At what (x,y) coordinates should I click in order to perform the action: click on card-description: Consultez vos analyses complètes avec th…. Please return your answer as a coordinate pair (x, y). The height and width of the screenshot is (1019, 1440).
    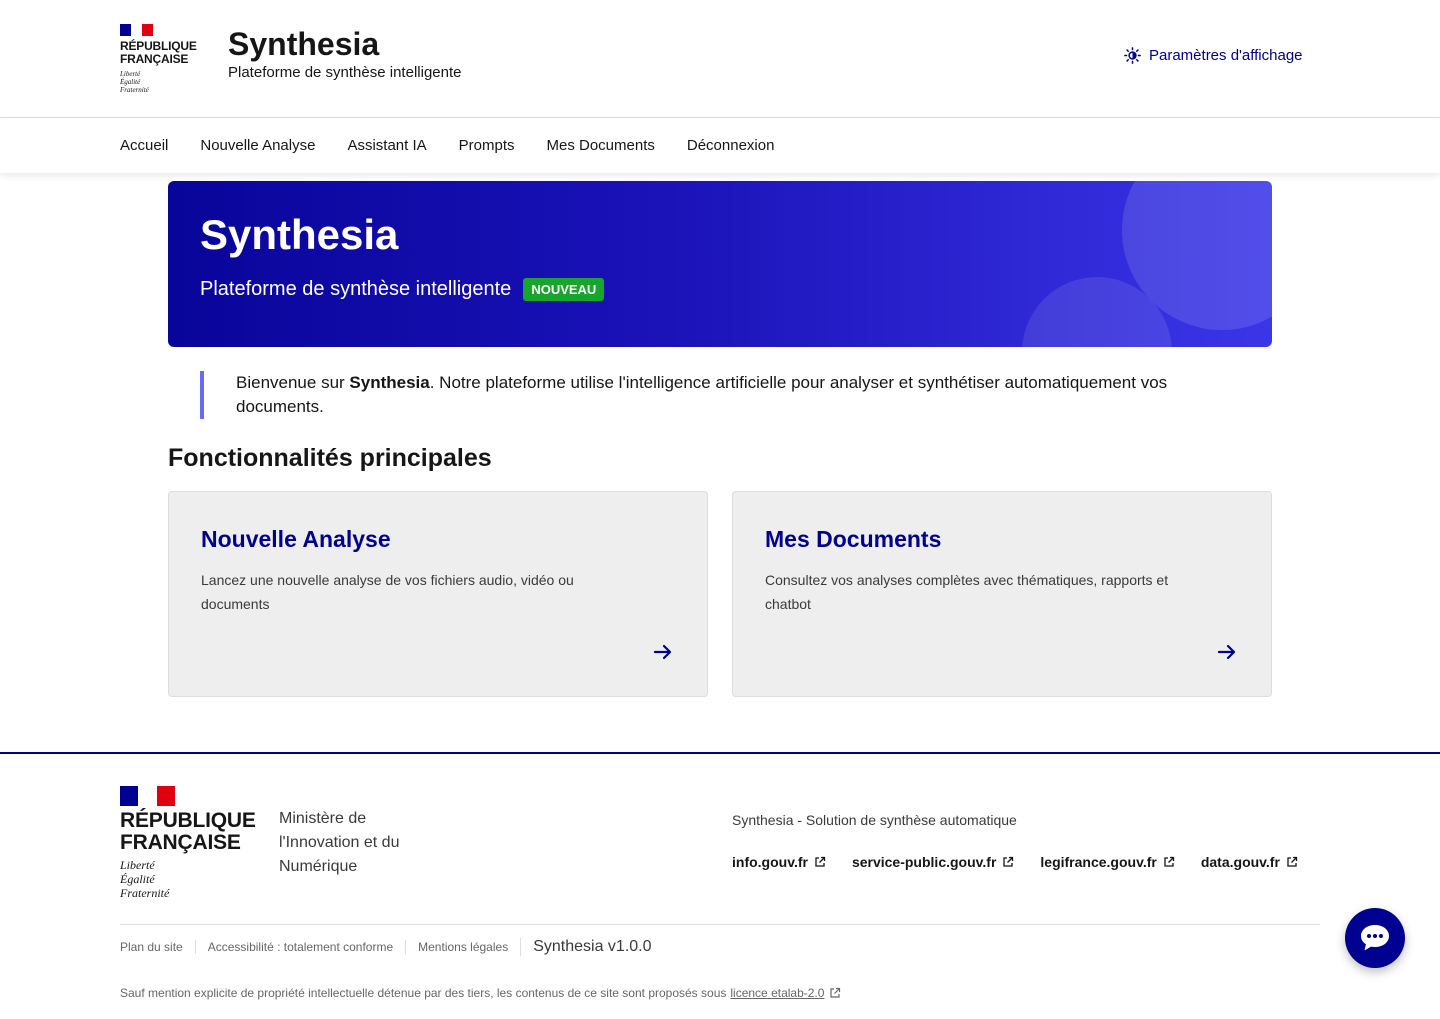
    Looking at the image, I should click on (967, 592).